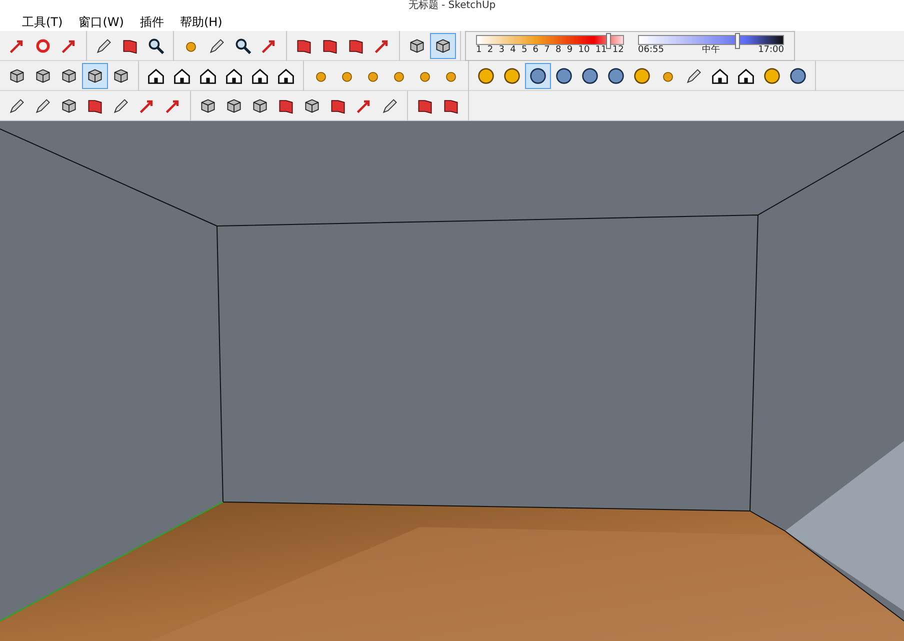  I want to click on menu-item: 工具(T), so click(42, 22).